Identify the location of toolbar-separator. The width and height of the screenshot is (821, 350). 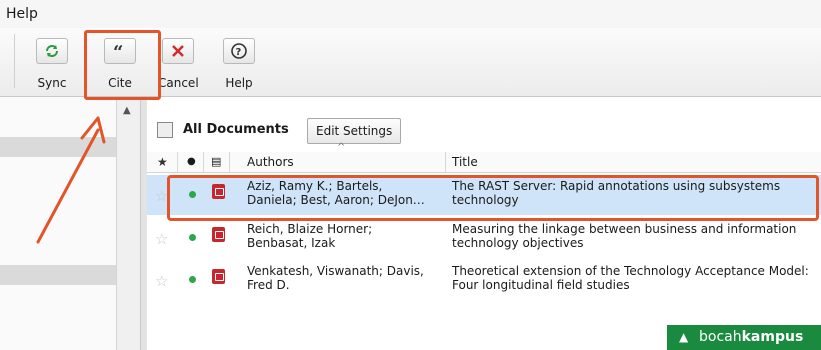
(14, 61).